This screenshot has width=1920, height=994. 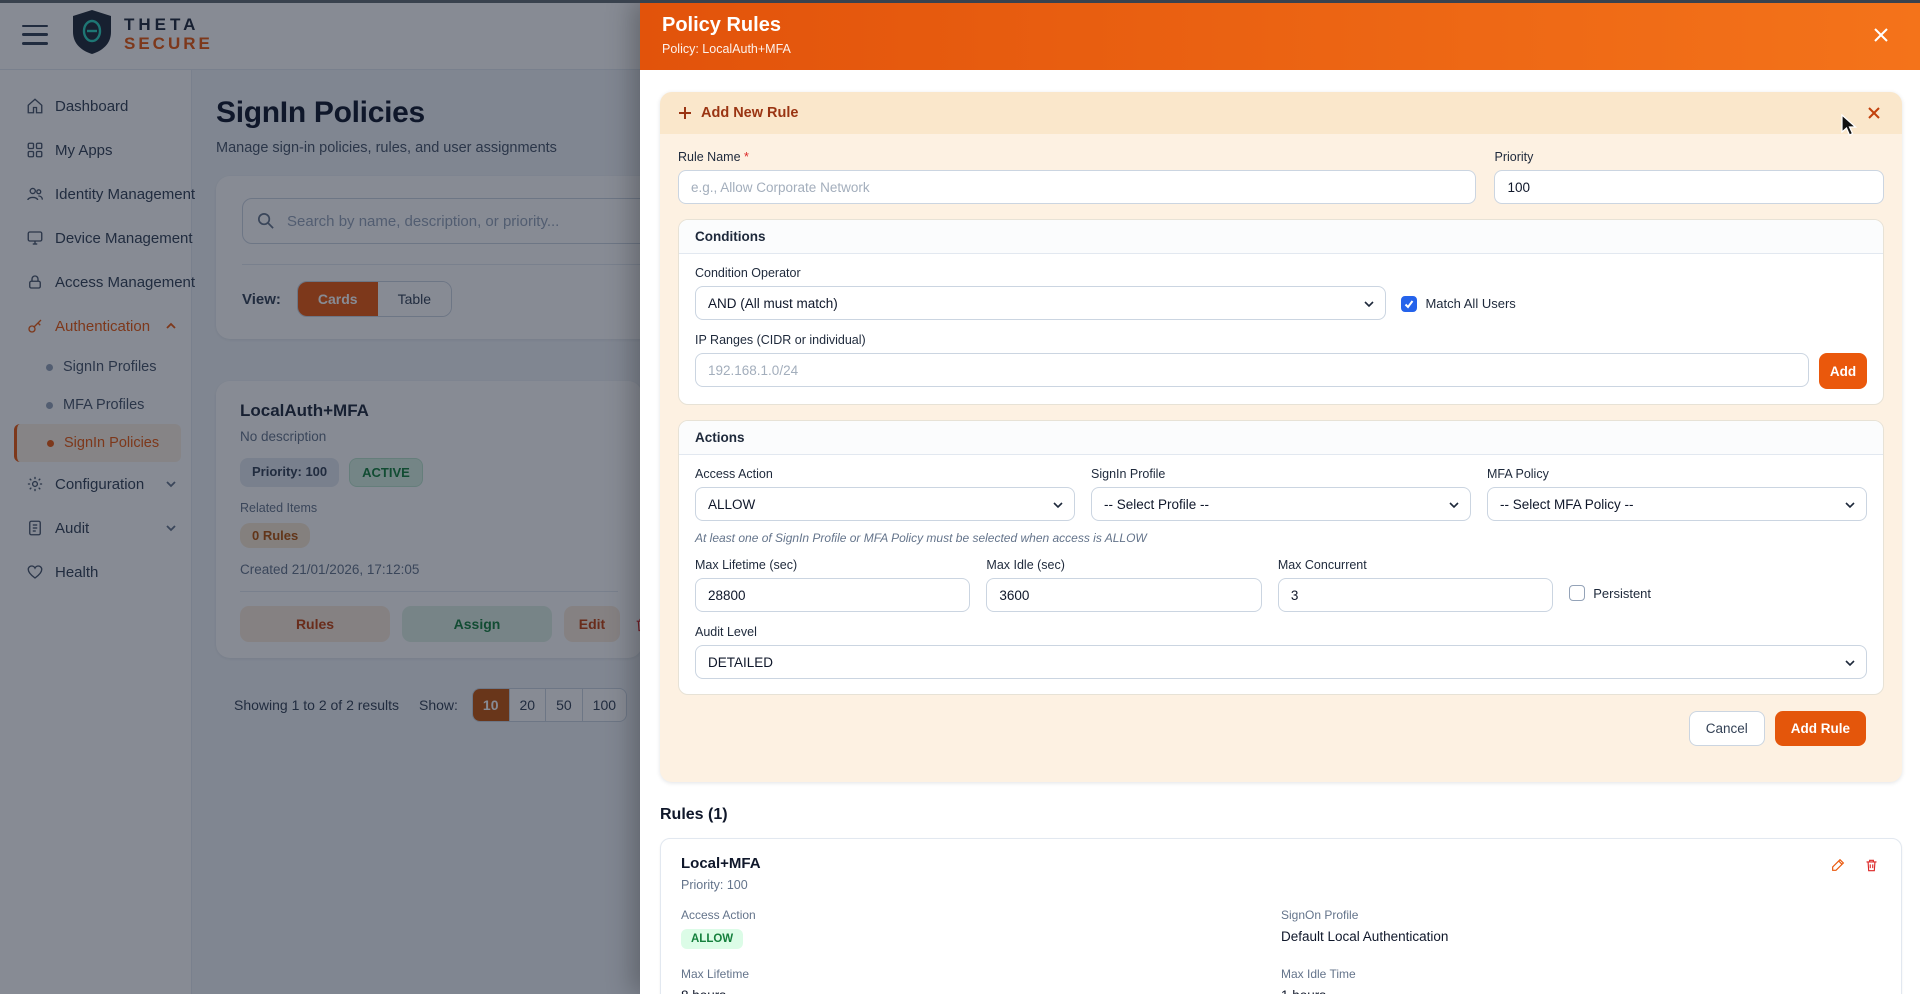 What do you see at coordinates (721, 863) in the screenshot?
I see `rule-name: Local+MFA` at bounding box center [721, 863].